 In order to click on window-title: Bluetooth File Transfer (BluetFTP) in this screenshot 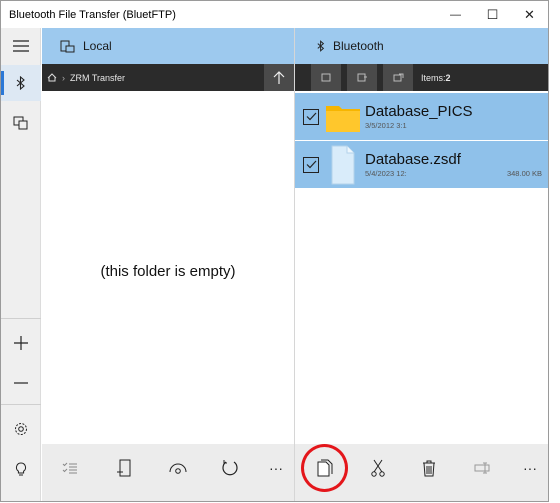, I will do `click(92, 14)`.